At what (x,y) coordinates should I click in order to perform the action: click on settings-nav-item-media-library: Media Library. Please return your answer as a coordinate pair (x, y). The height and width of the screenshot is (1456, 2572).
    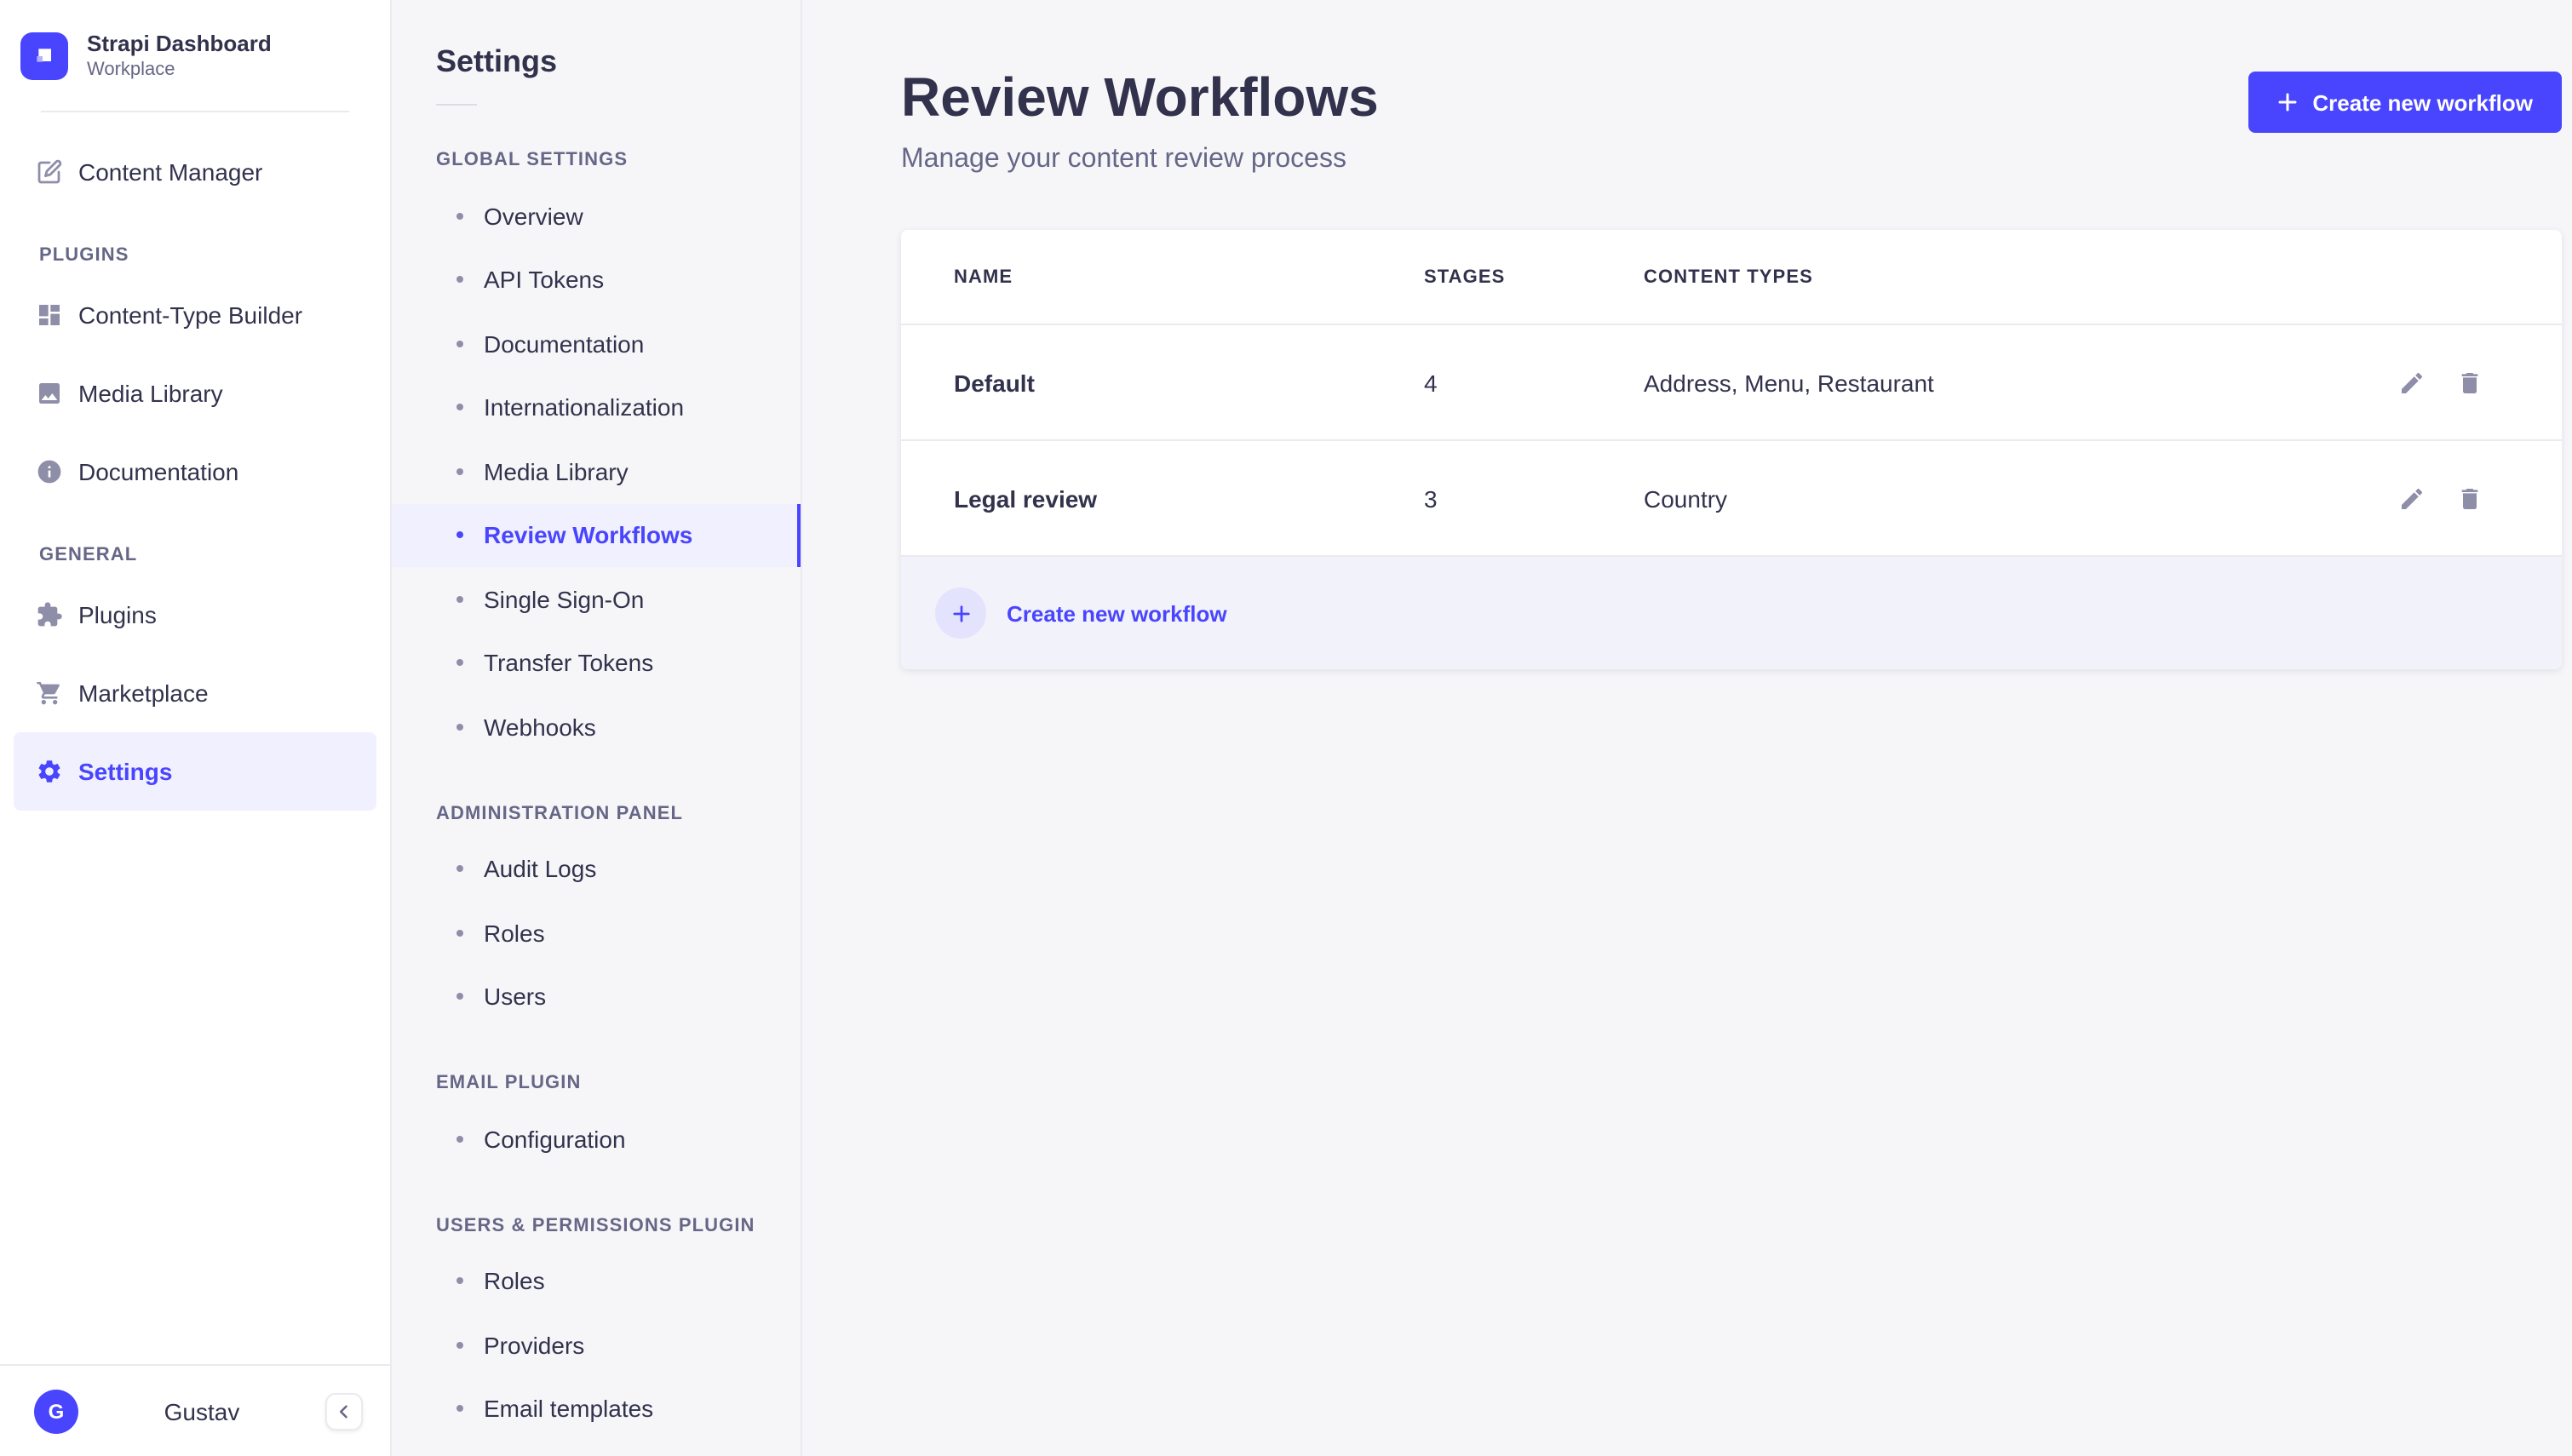
    Looking at the image, I should click on (596, 471).